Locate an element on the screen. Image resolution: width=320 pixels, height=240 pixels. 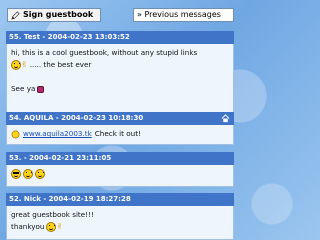
entry-header: 53. - 2004-02-21 23:11:05 is located at coordinates (120, 158).